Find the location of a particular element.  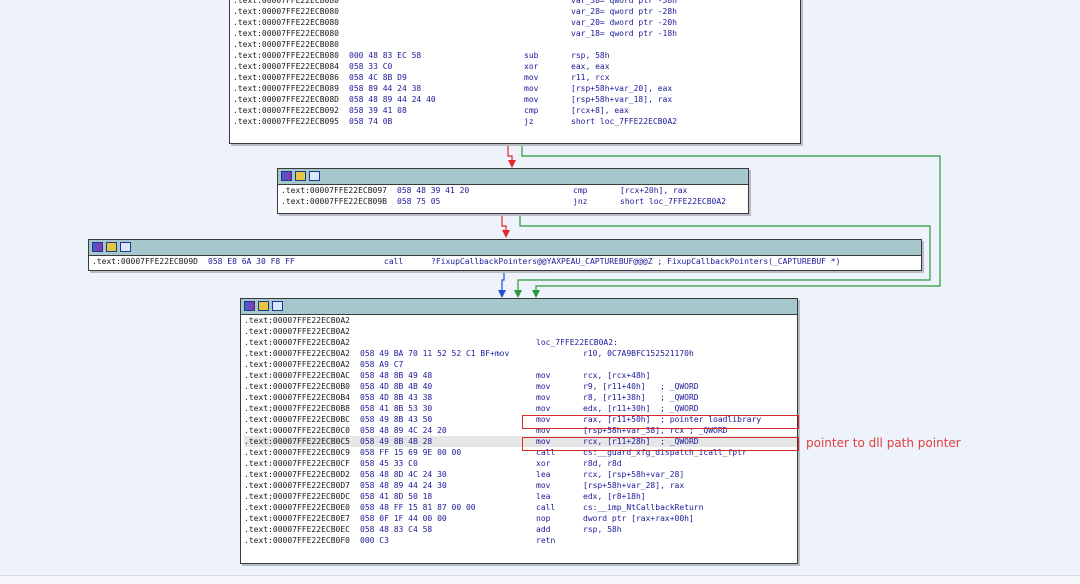

asm-bytes: 058 4D 8B 4B 40 is located at coordinates (396, 386).